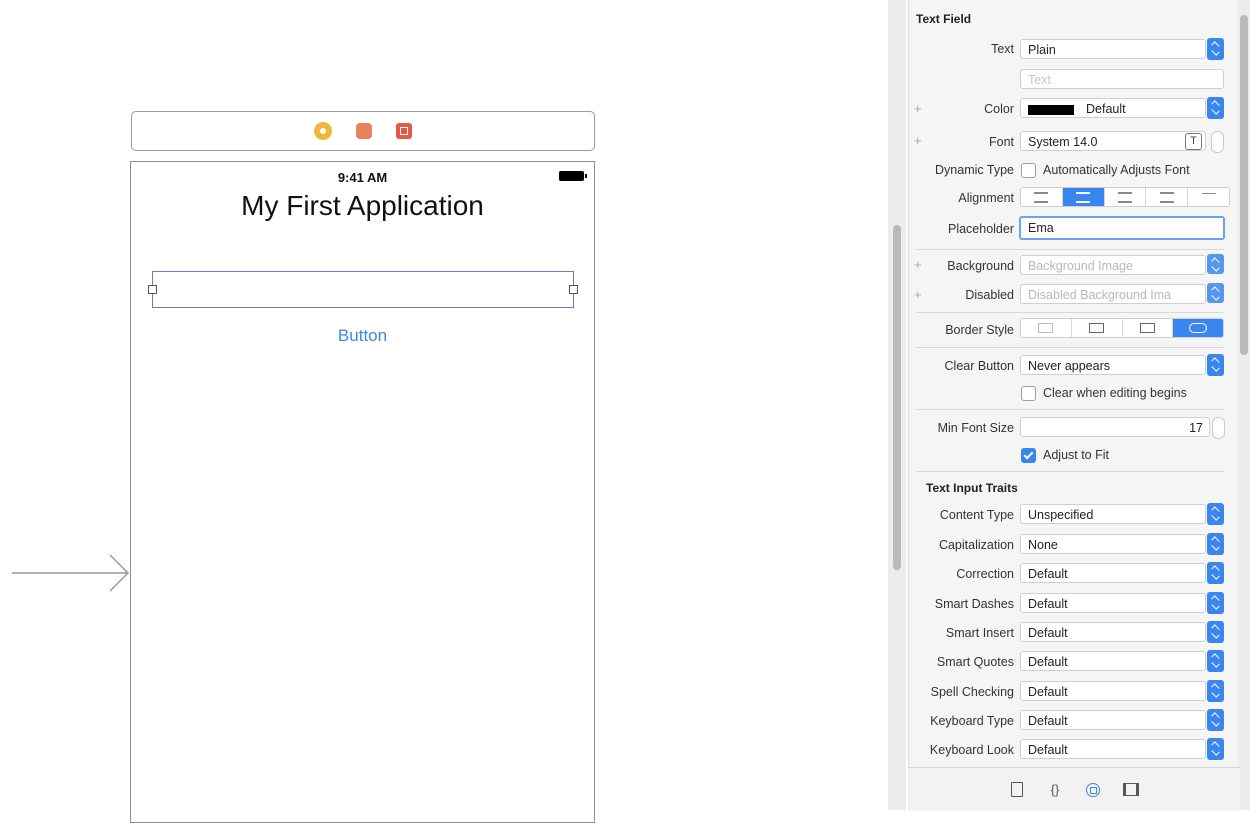  What do you see at coordinates (404, 131) in the screenshot?
I see `exit-icon` at bounding box center [404, 131].